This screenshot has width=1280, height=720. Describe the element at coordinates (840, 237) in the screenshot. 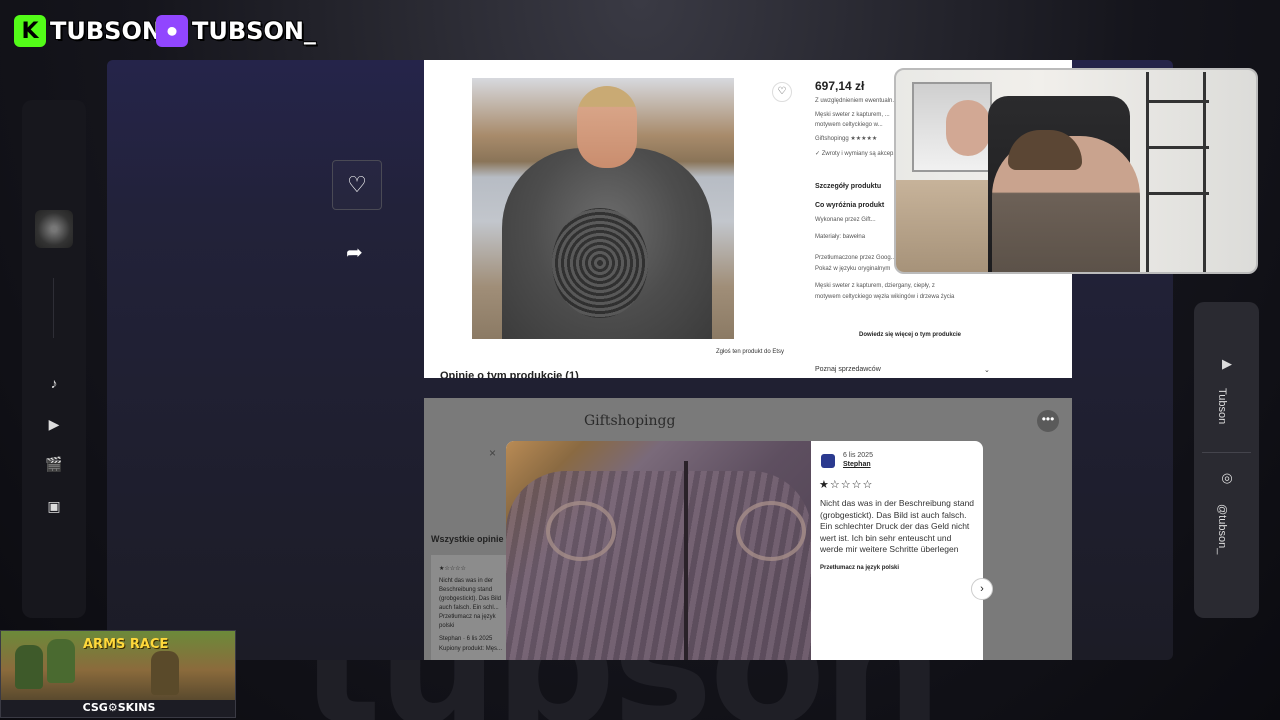

I see `material: Materiały: bawełna` at that location.